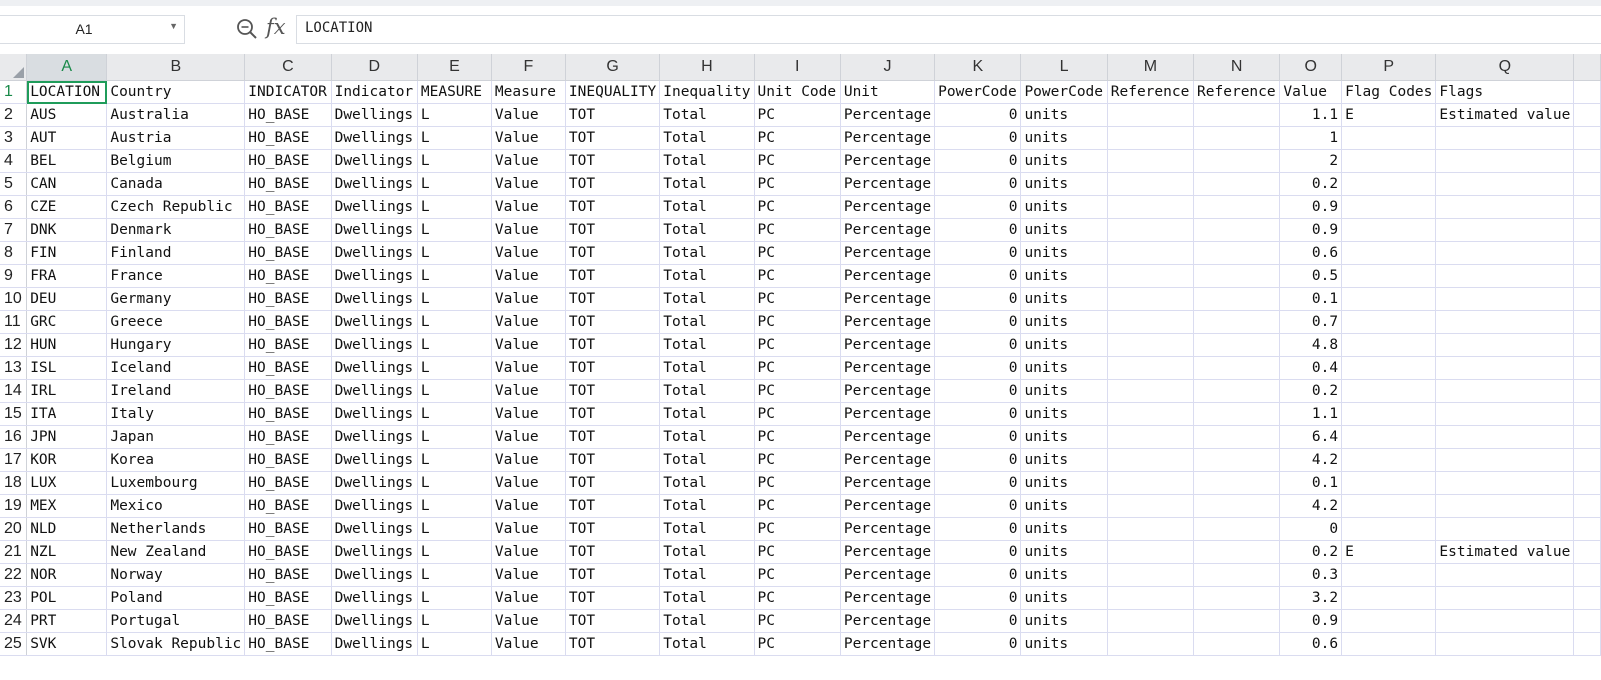 This screenshot has height=680, width=1601. I want to click on cell-L8: units, so click(1064, 253).